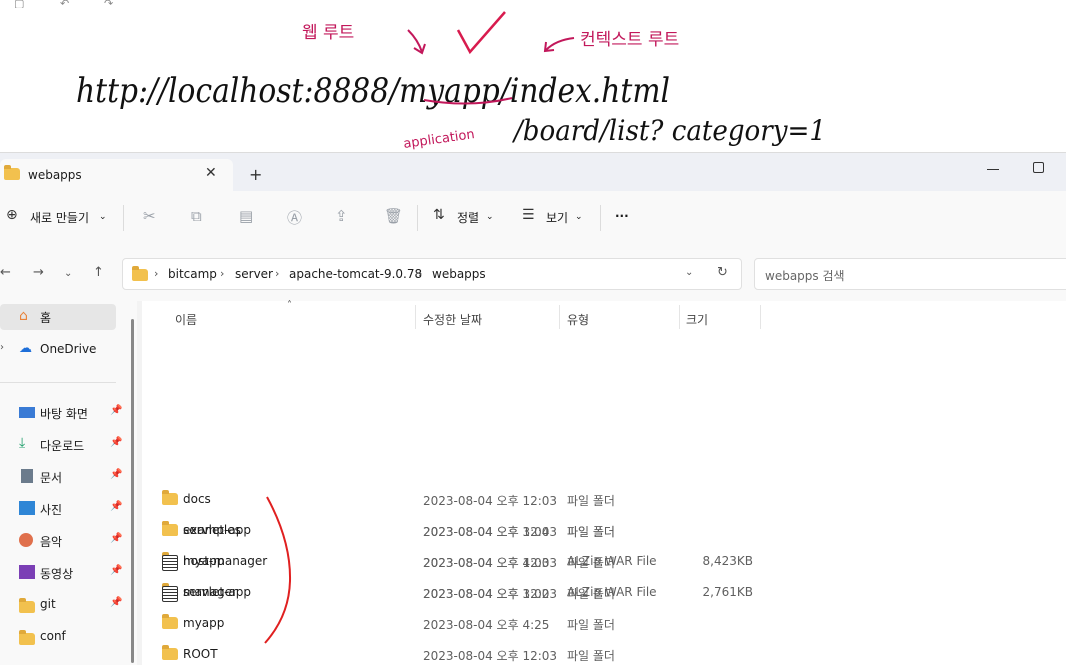  Describe the element at coordinates (64, 605) in the screenshot. I see `sidebar-item-git: git 📌` at that location.